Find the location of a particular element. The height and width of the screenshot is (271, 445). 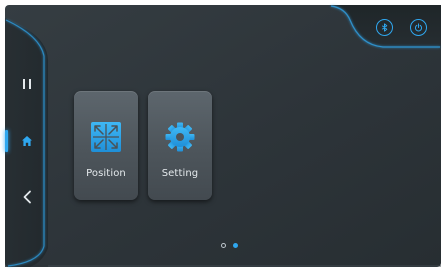

gear-icon is located at coordinates (180, 137).